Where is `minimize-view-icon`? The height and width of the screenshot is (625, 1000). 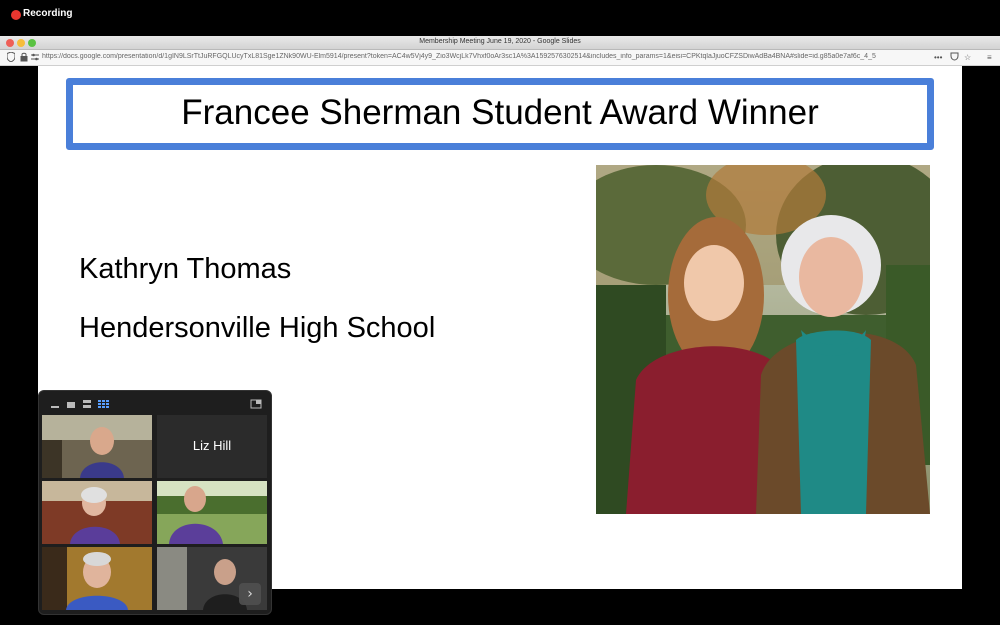
minimize-view-icon is located at coordinates (55, 402).